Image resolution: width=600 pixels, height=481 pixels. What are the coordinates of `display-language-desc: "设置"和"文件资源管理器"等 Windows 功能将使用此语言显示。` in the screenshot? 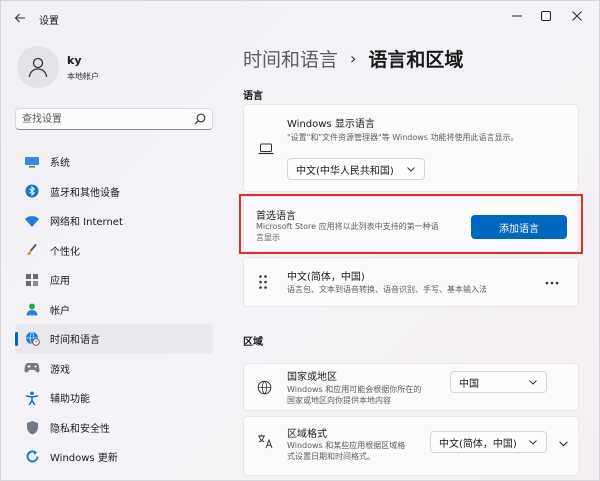 It's located at (403, 137).